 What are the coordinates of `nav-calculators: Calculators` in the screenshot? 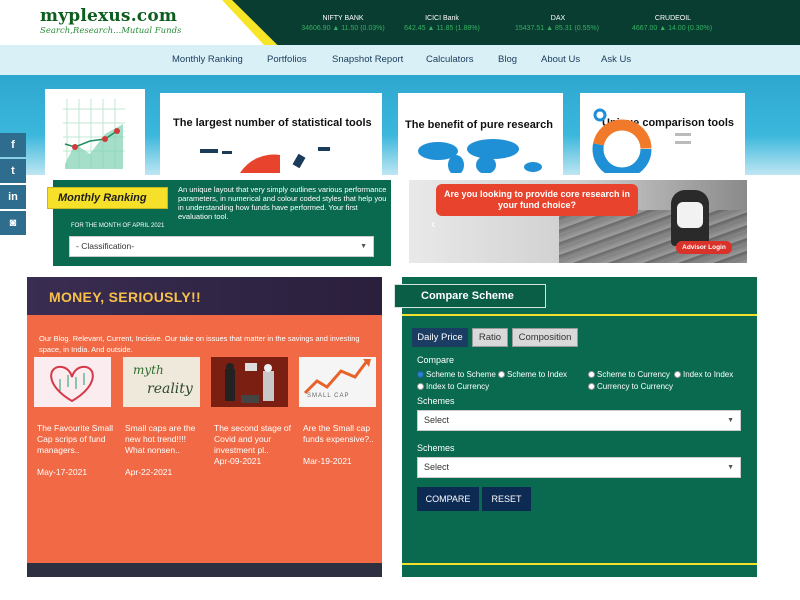 It's located at (450, 59).